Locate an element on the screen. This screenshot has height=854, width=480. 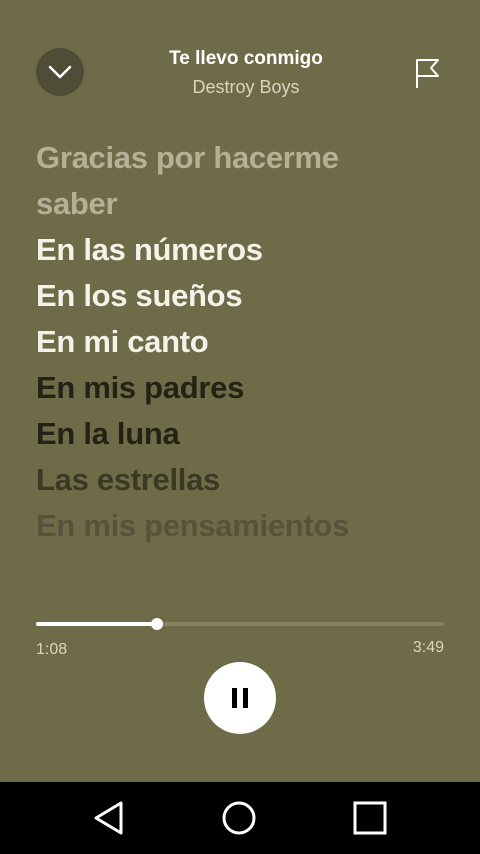
lyric-line: En mis pensamientos is located at coordinates (193, 525).